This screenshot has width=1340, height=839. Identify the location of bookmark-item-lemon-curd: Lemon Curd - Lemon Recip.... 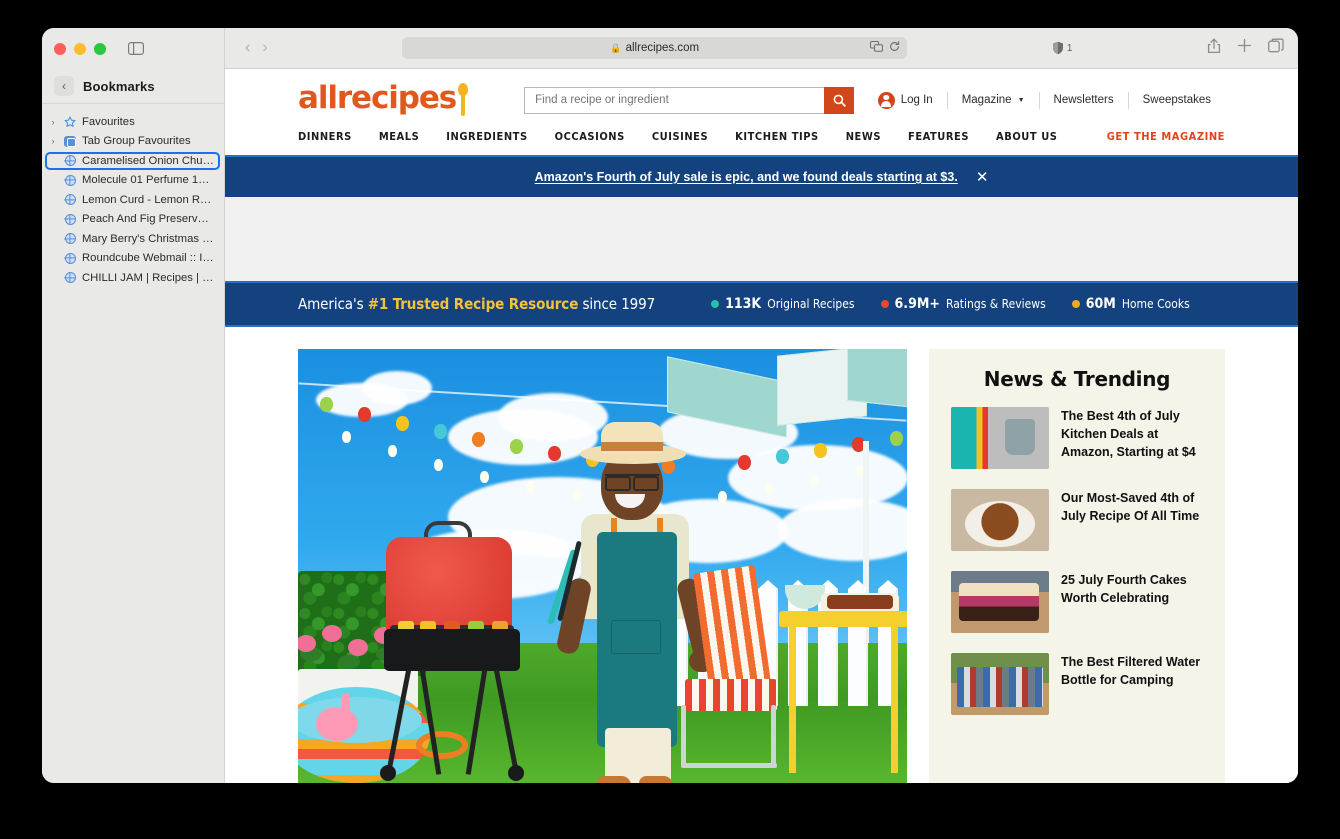
(133, 200).